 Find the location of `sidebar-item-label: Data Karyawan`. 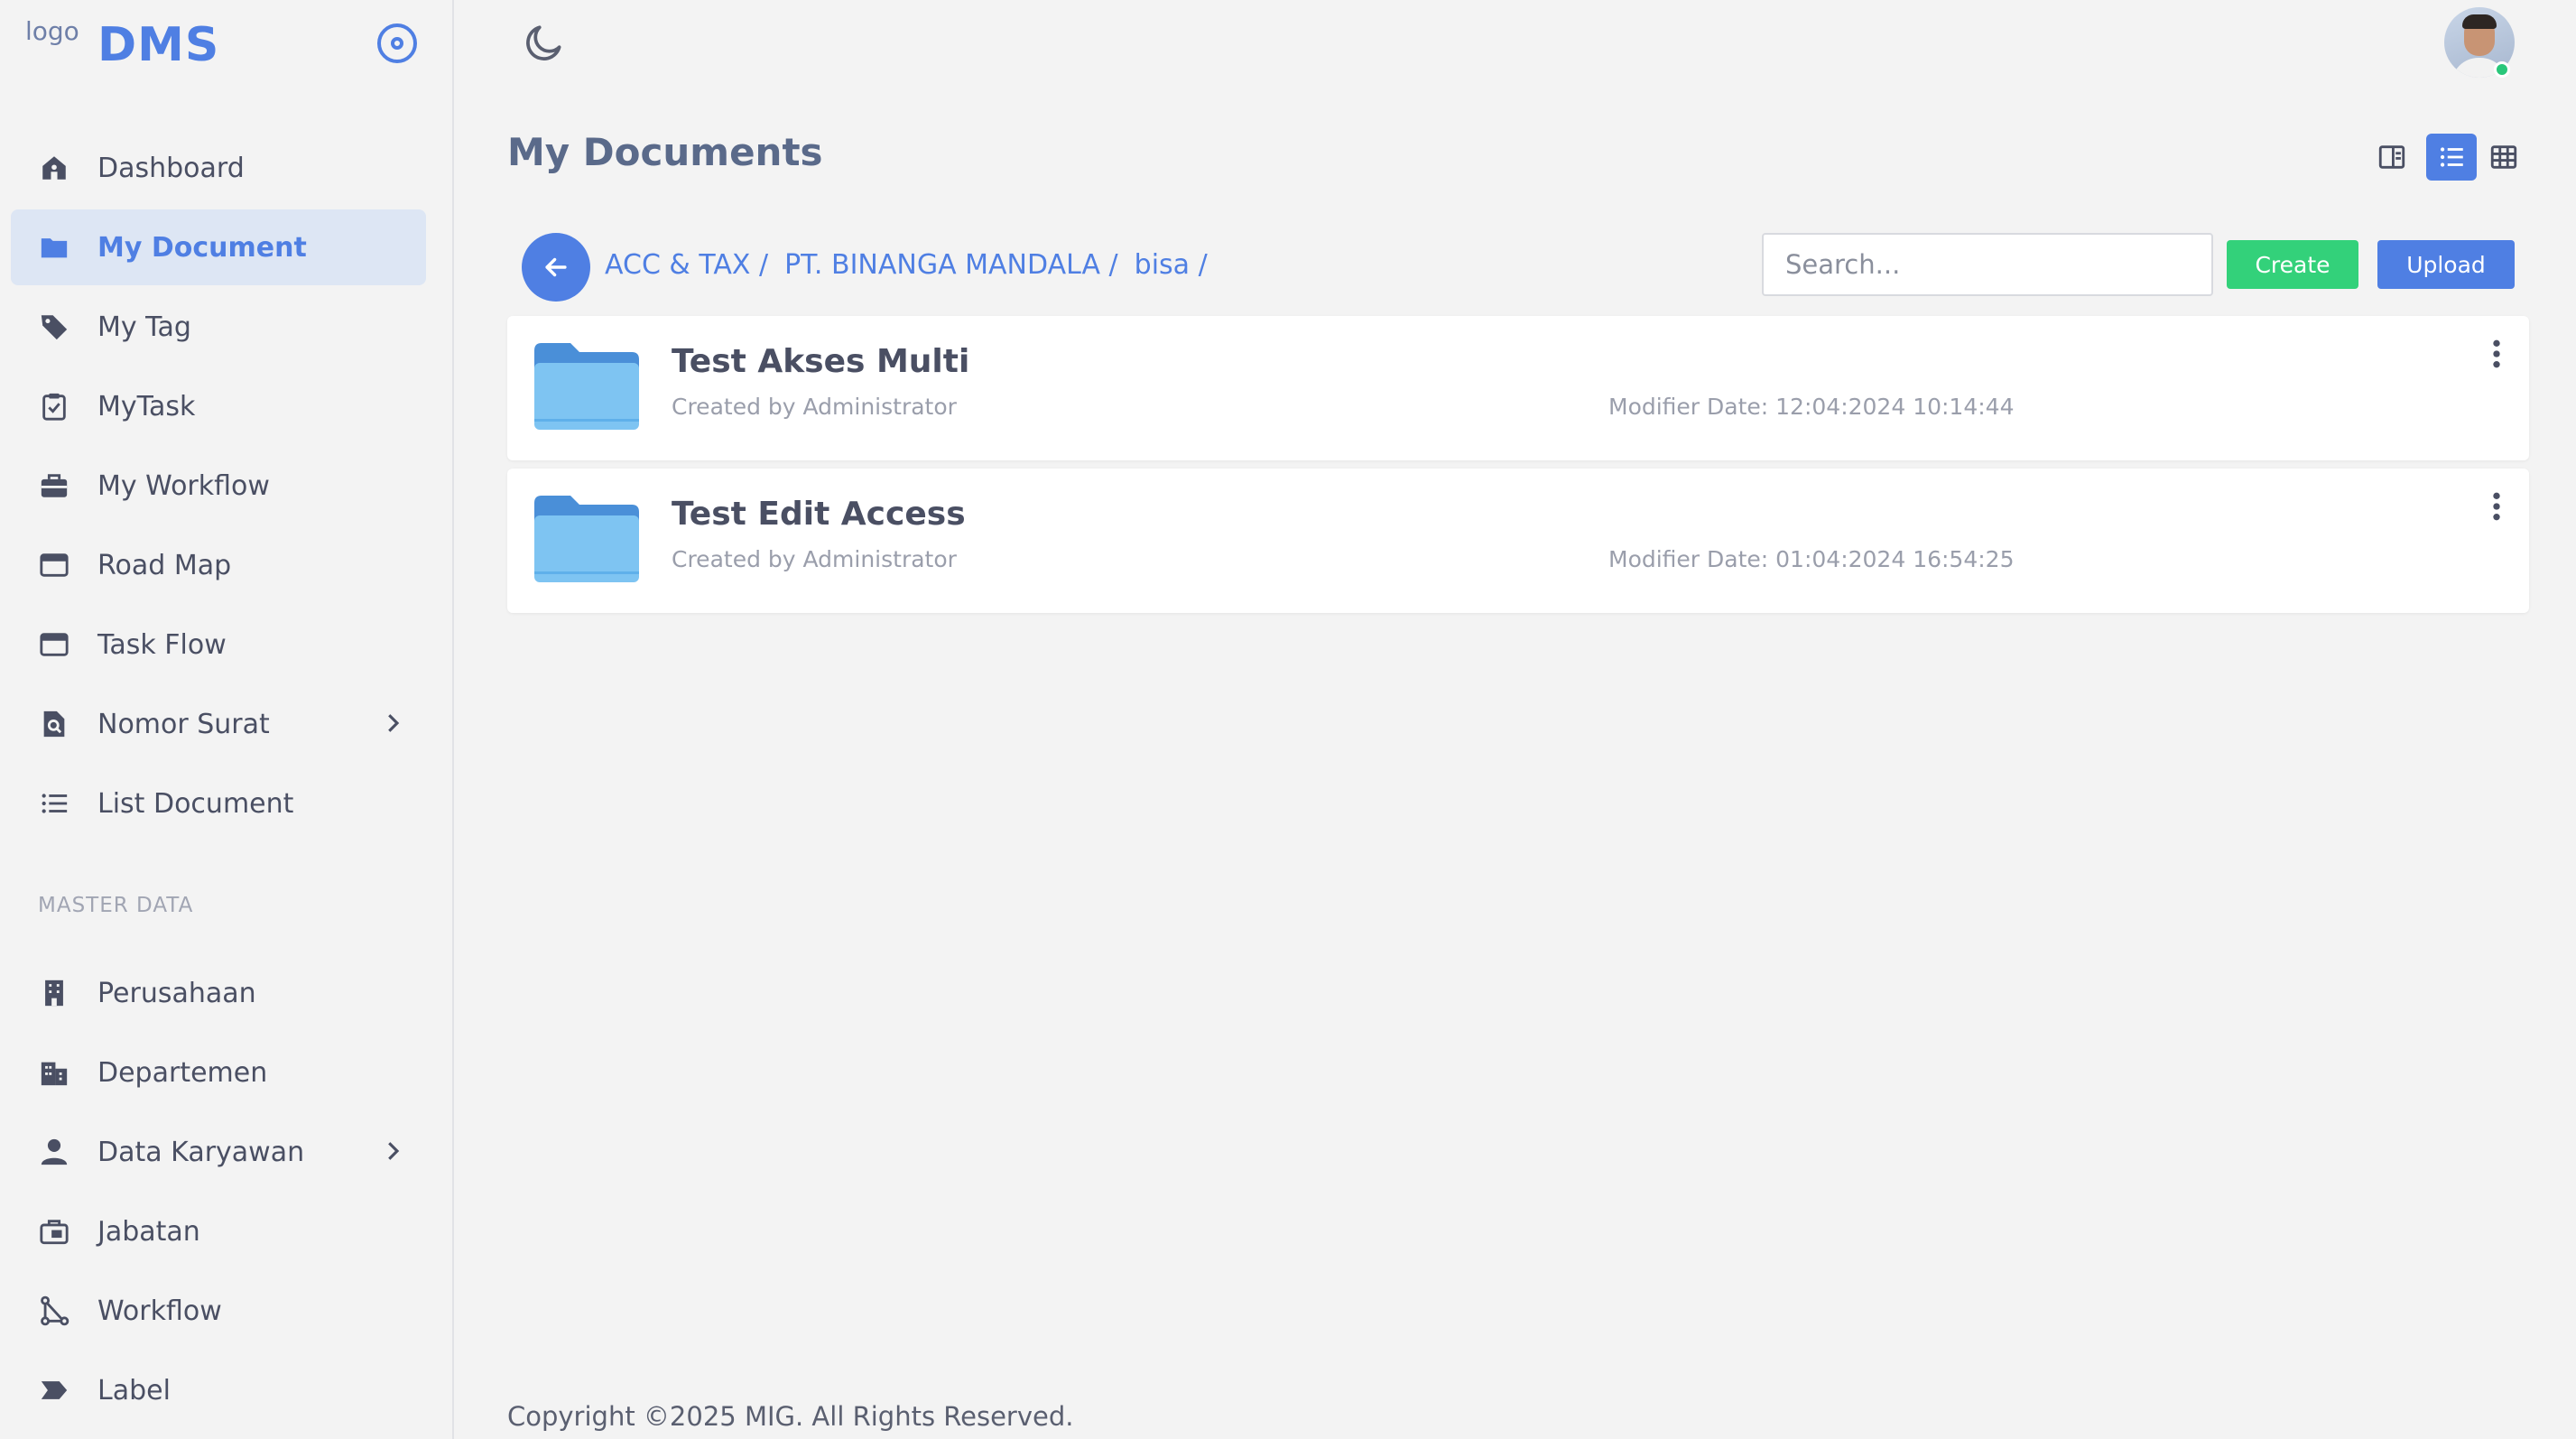

sidebar-item-label: Data Karyawan is located at coordinates (201, 1152).